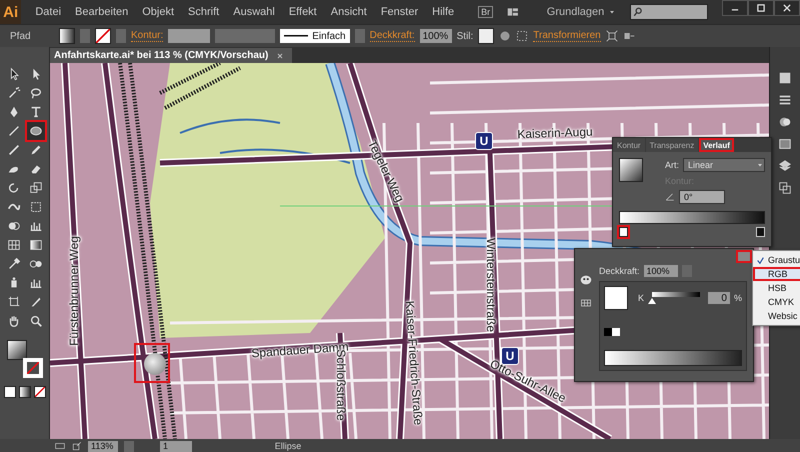 The width and height of the screenshot is (800, 452). What do you see at coordinates (392, 36) in the screenshot?
I see `opacity-link: Deckkraft:` at bounding box center [392, 36].